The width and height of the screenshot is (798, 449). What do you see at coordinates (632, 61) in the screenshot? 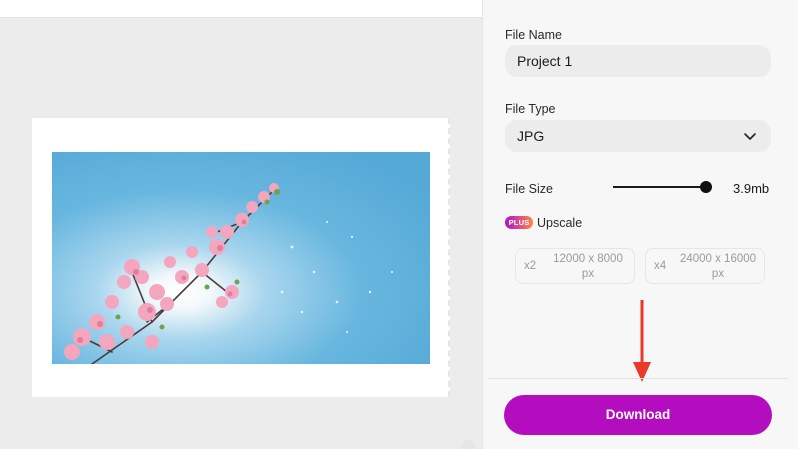
I see `file-name-input` at bounding box center [632, 61].